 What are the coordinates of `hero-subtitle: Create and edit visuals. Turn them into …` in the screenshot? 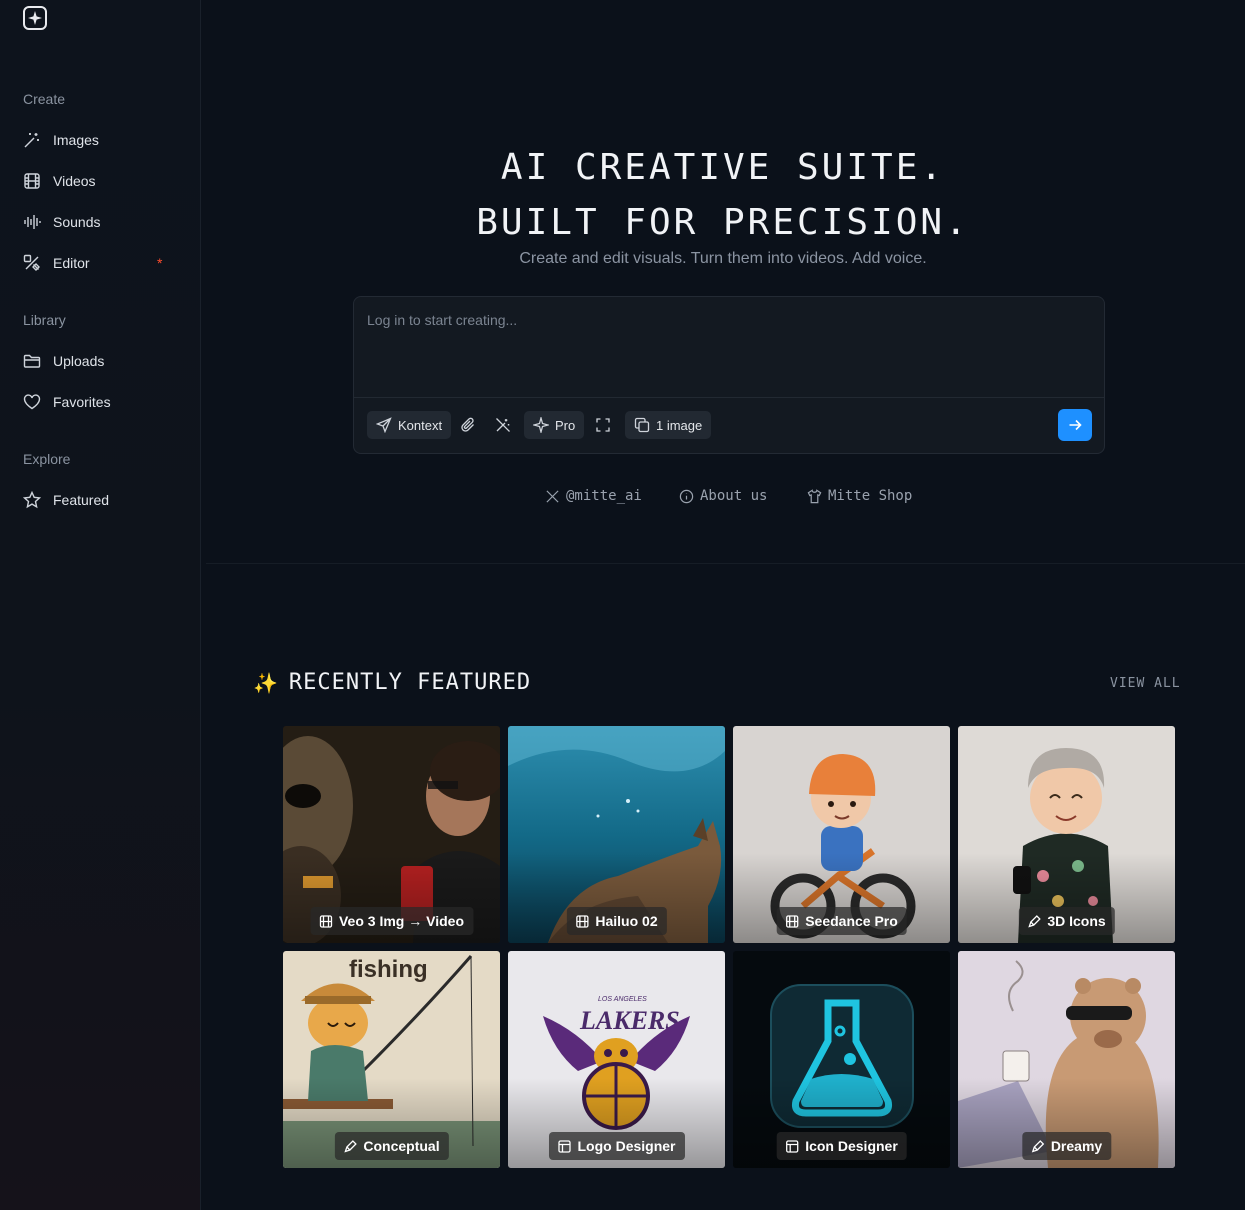 It's located at (723, 258).